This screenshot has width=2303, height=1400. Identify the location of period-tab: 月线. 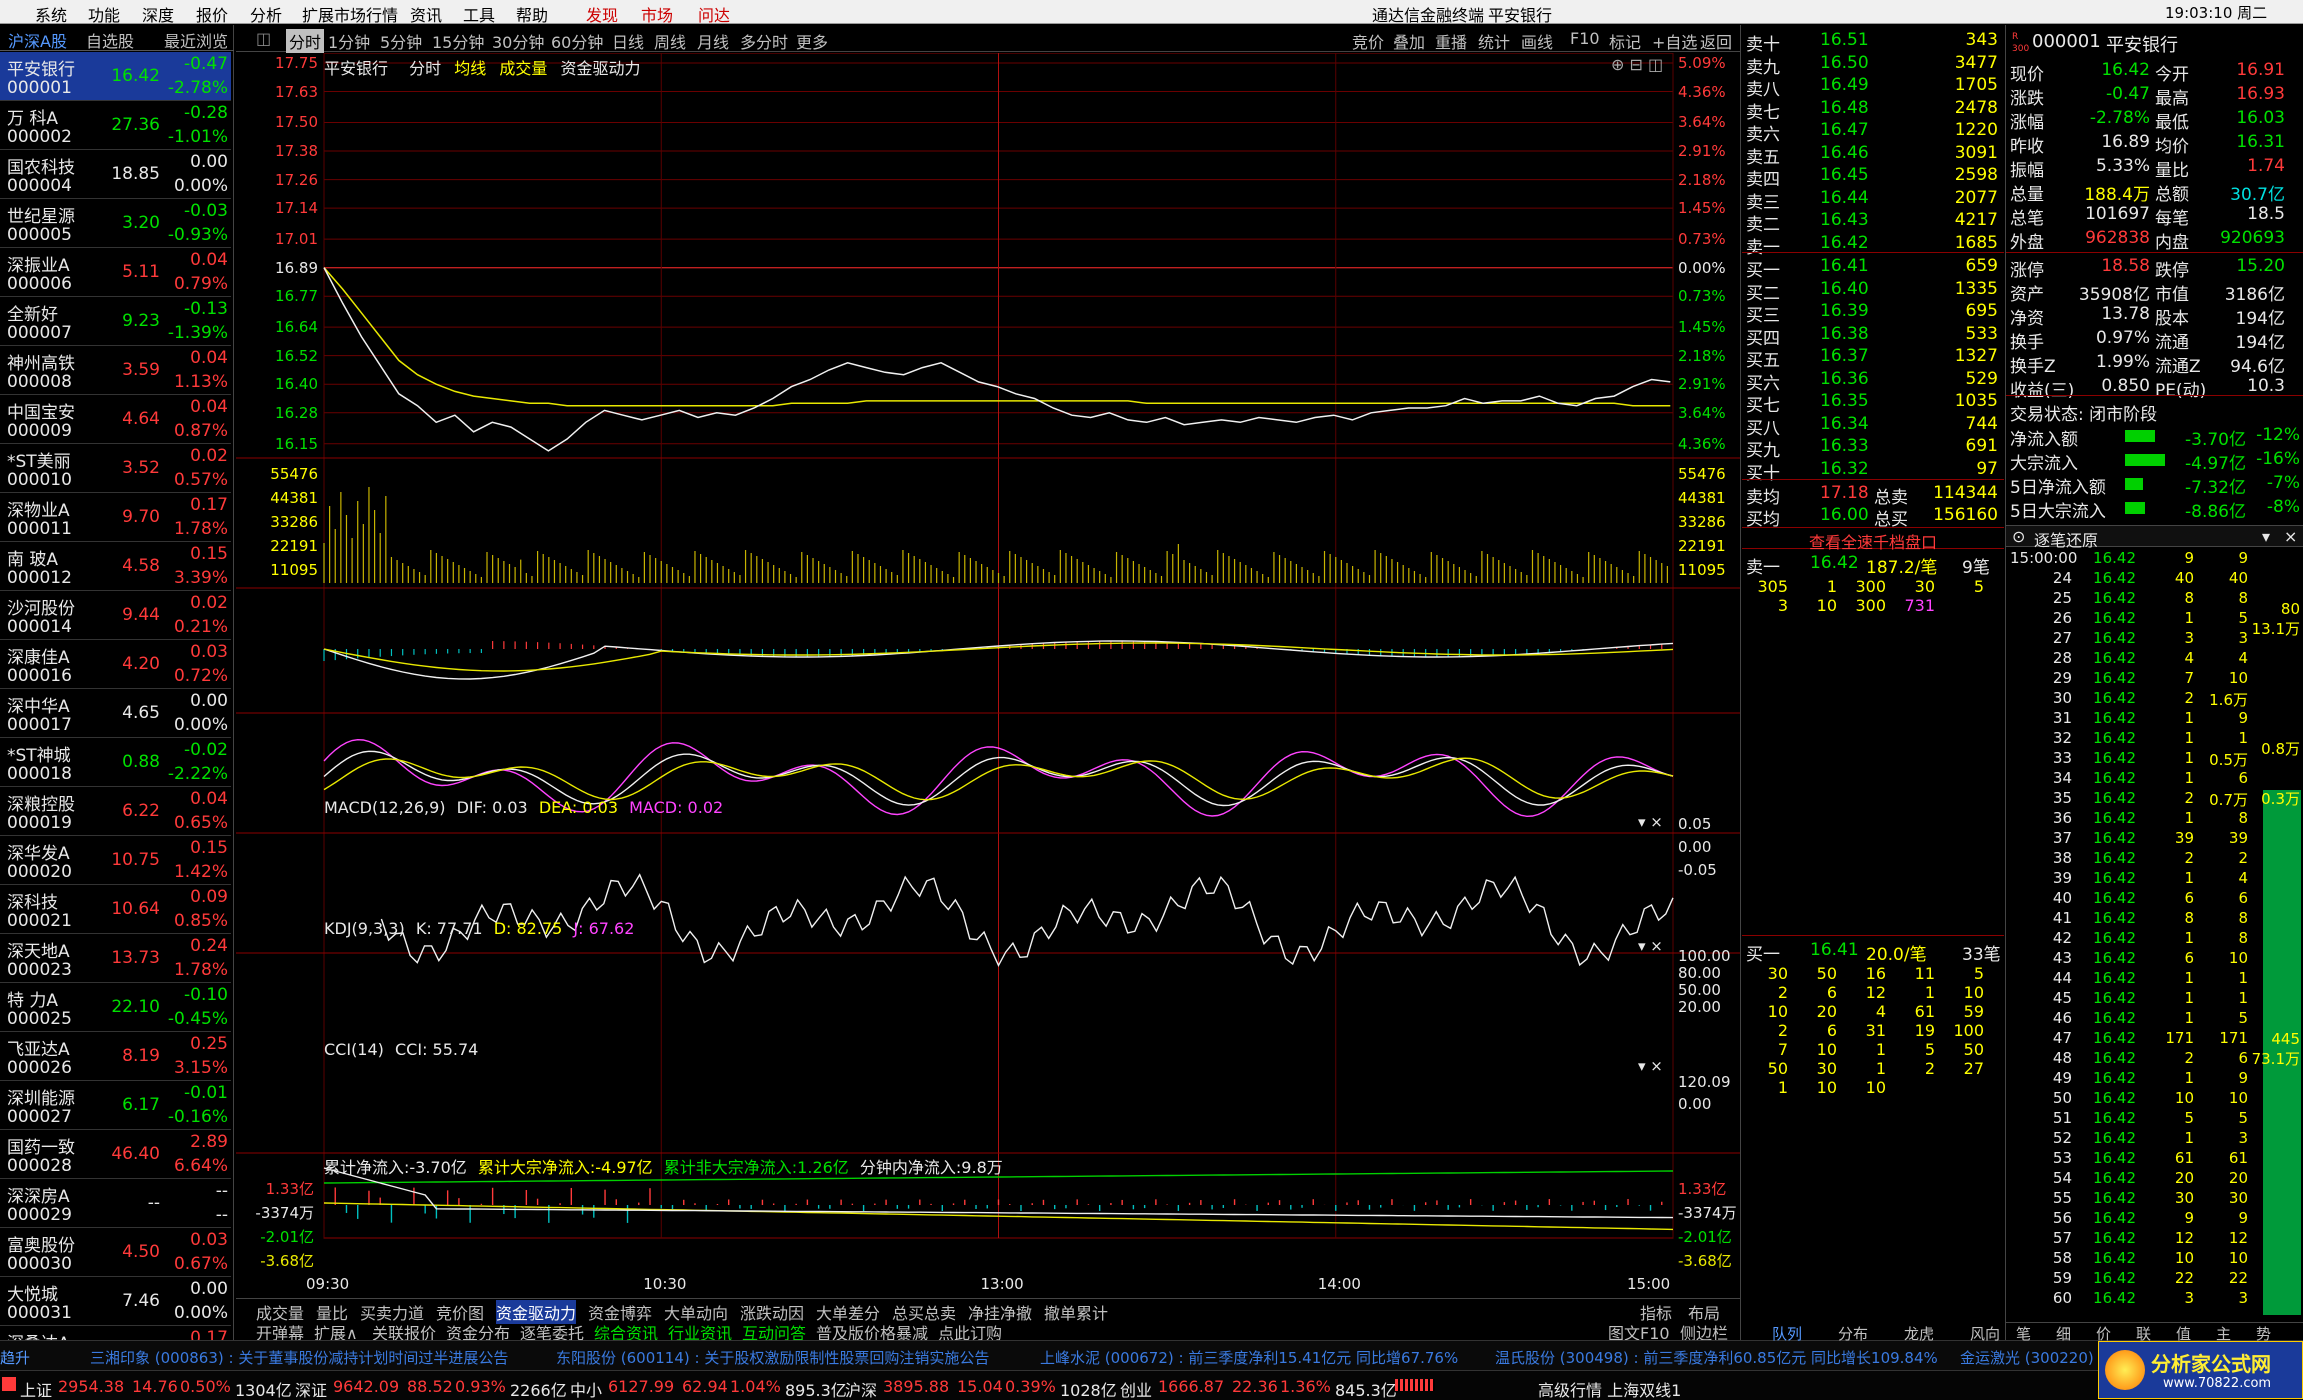
(713, 41).